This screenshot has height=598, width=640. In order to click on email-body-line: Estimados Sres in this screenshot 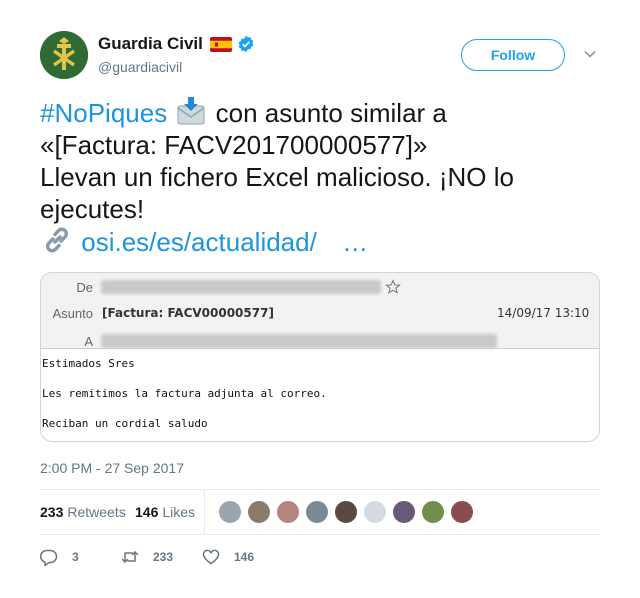, I will do `click(88, 363)`.